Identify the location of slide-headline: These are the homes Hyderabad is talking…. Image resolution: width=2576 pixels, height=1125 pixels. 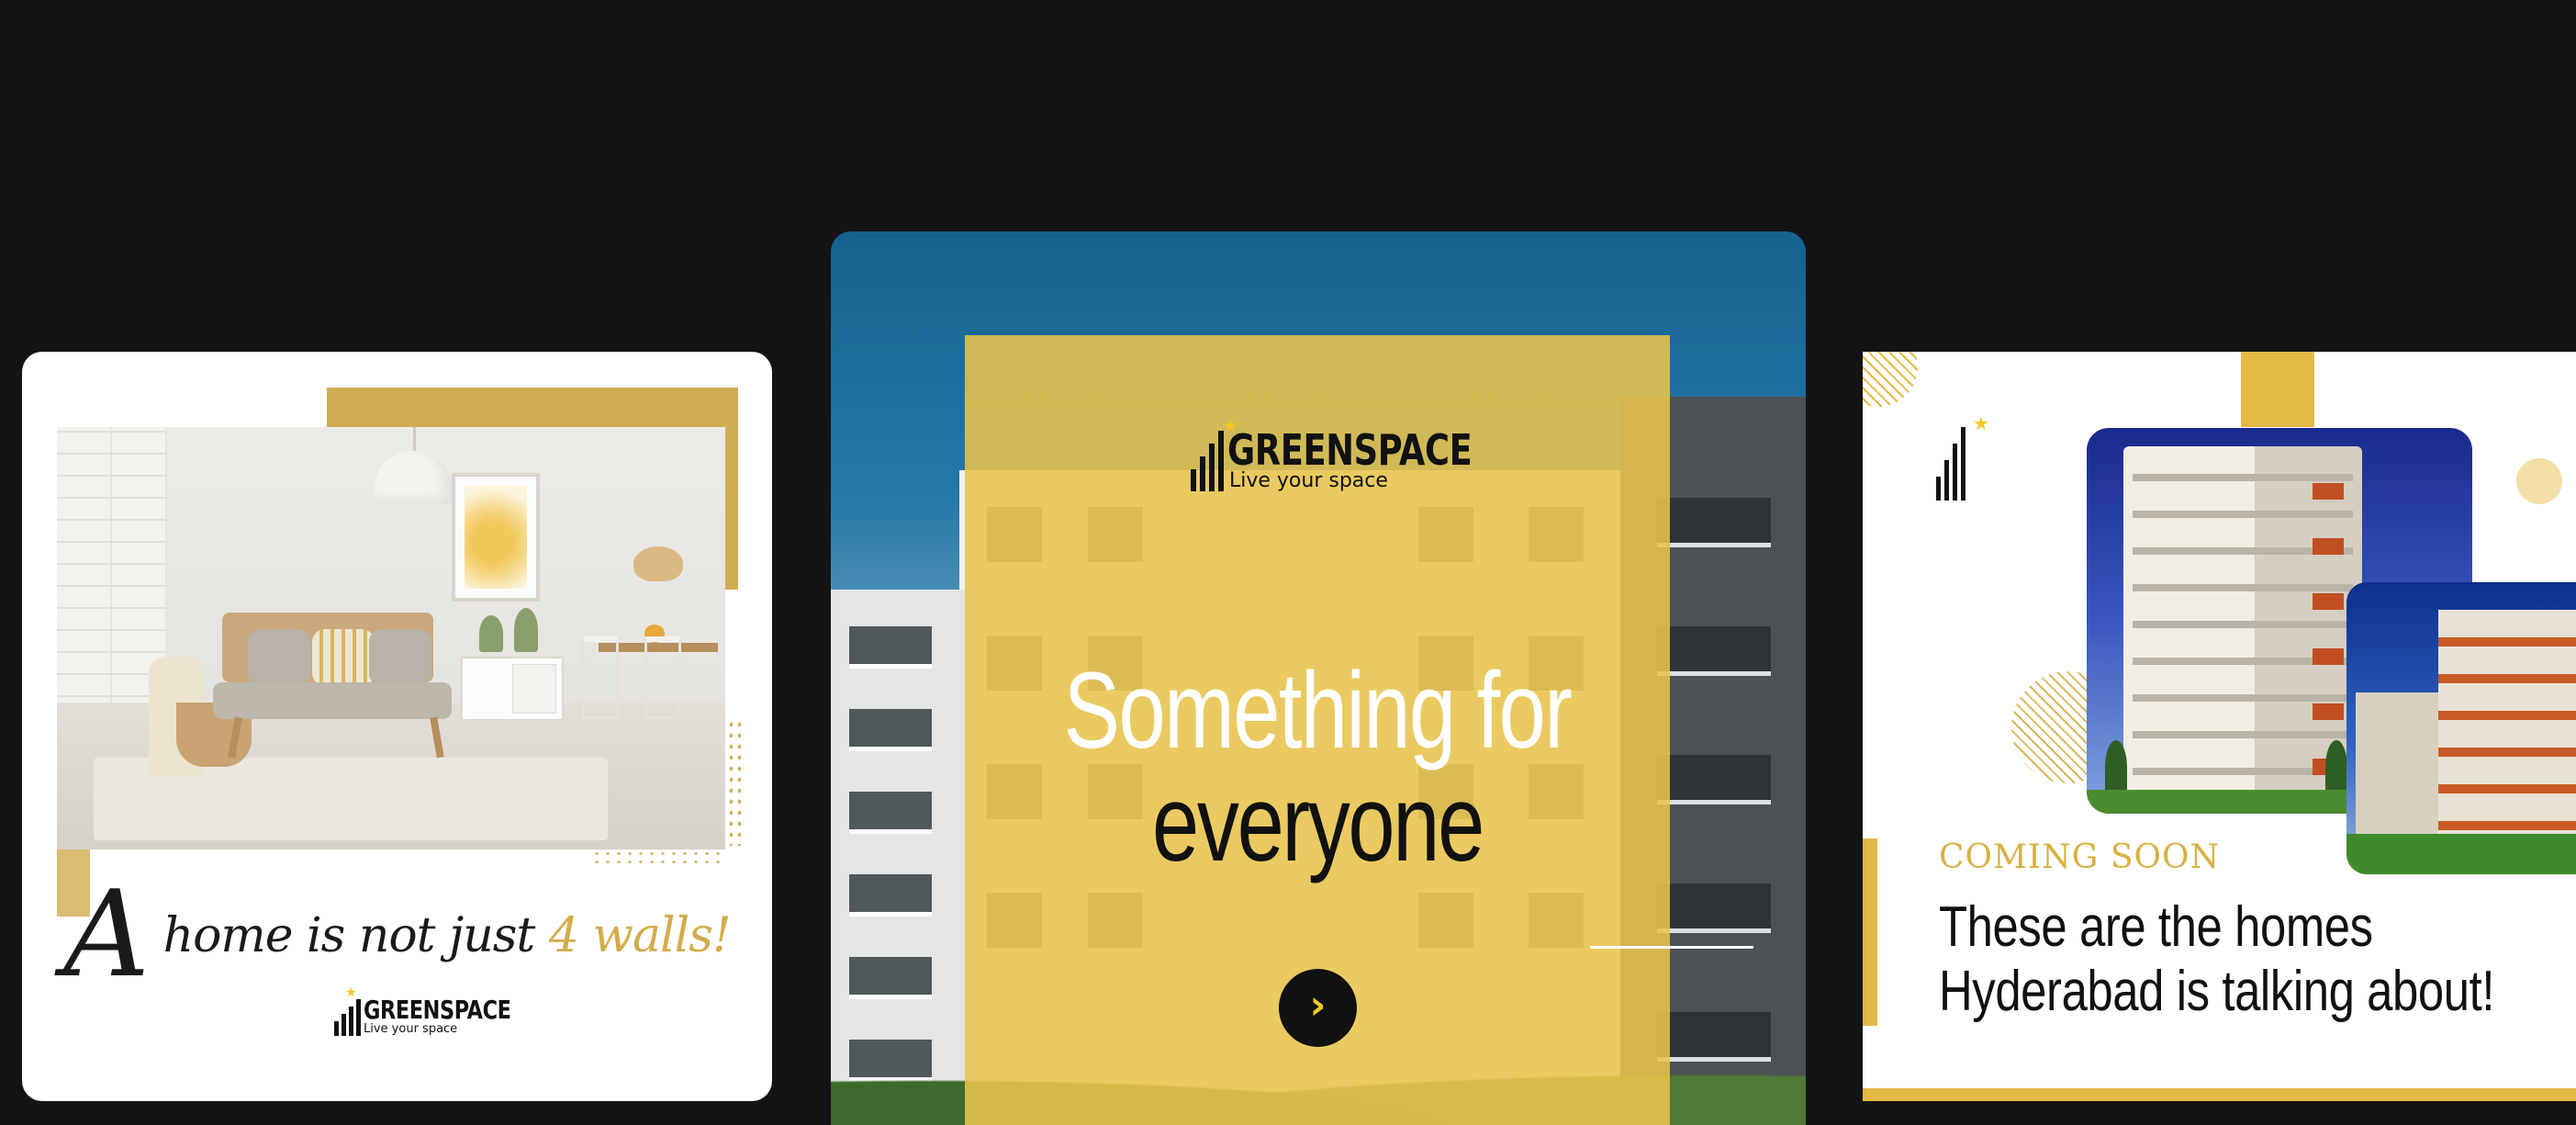
(2225, 959).